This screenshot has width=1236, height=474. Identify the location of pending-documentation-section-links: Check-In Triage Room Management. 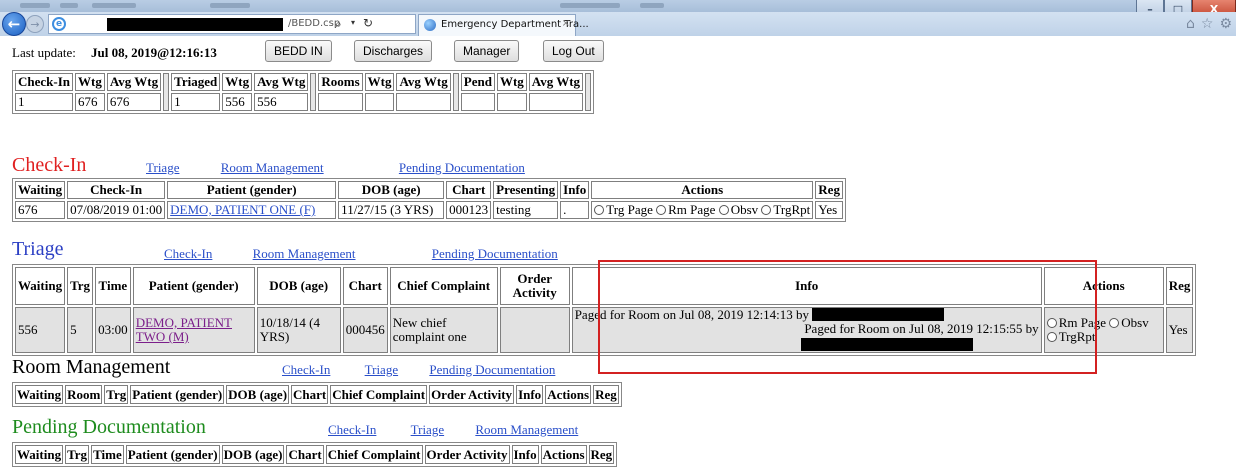
(453, 430).